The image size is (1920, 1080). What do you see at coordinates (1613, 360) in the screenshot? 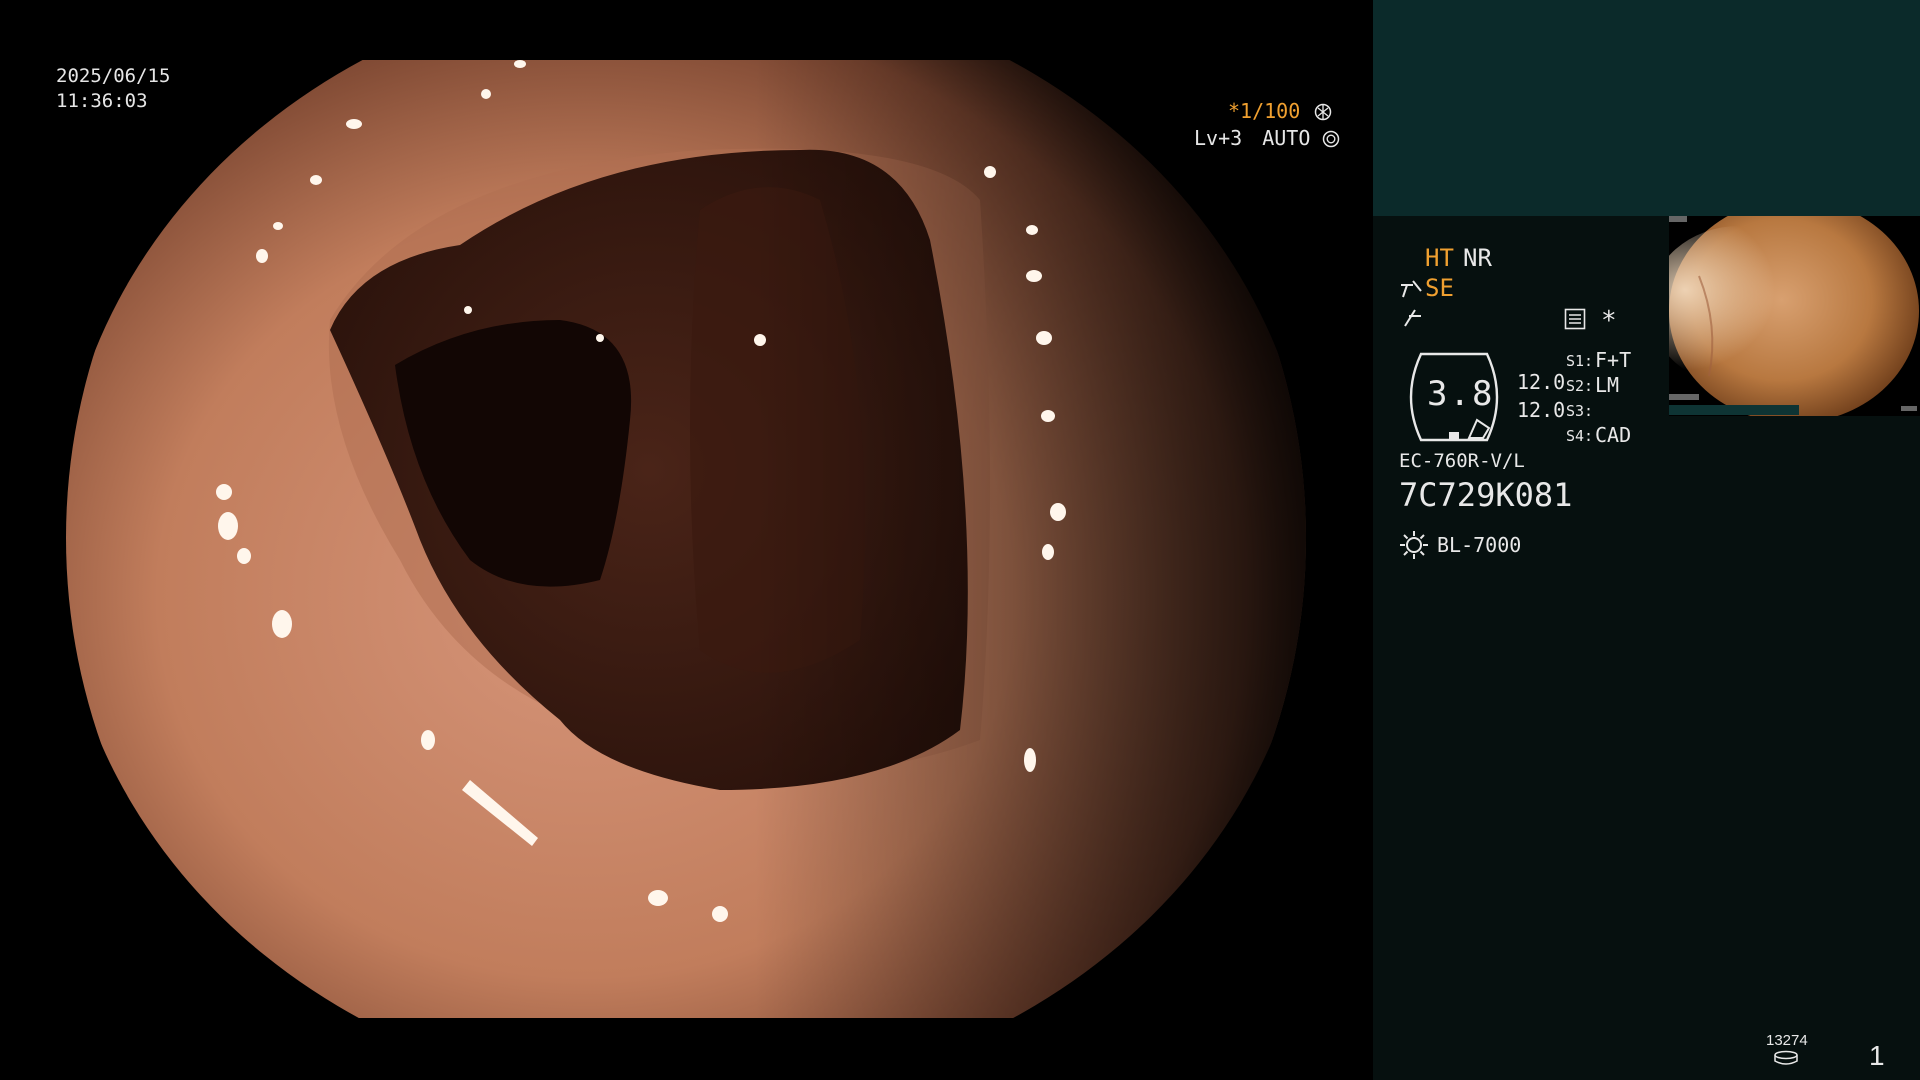
I see `s1-value: F+T` at bounding box center [1613, 360].